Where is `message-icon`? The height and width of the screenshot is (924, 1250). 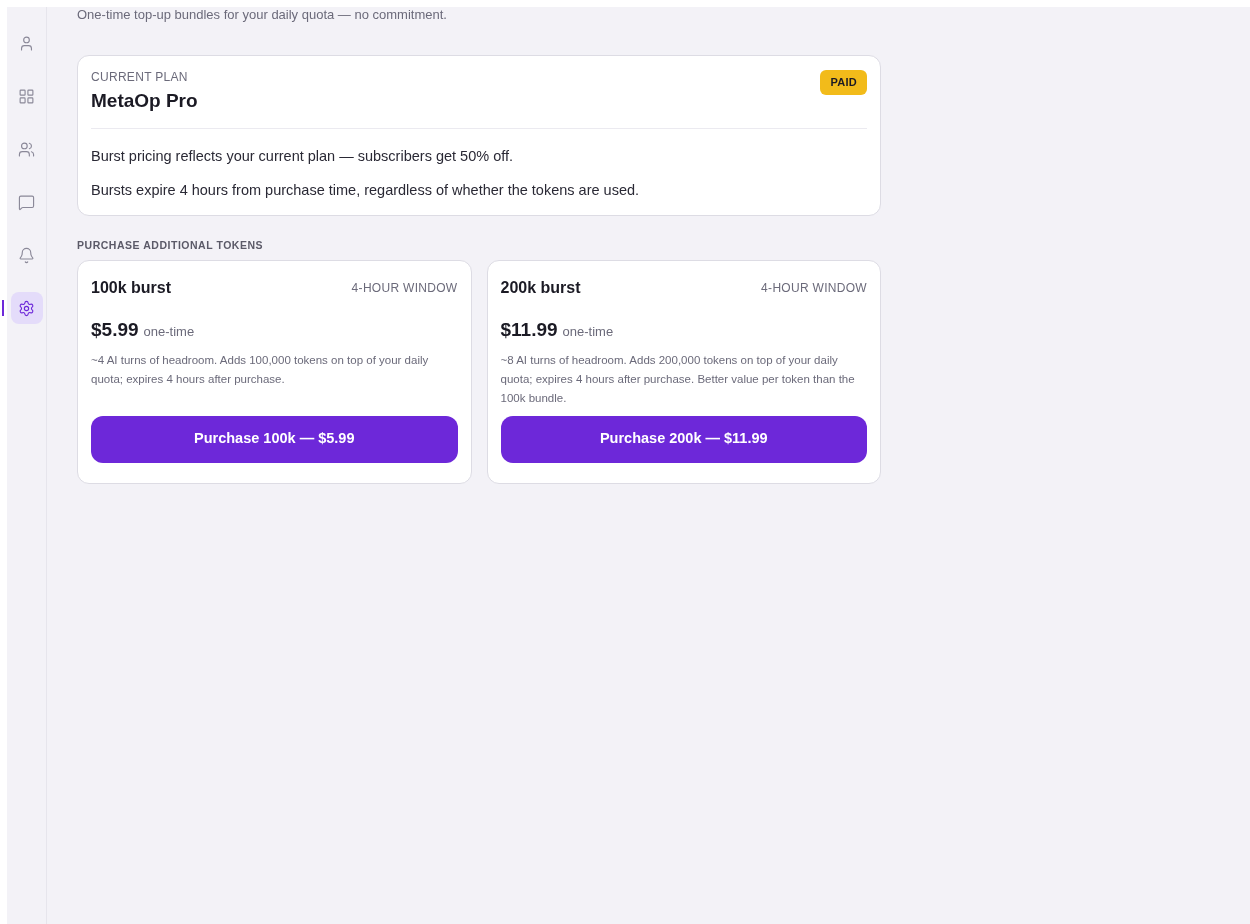
message-icon is located at coordinates (26, 202).